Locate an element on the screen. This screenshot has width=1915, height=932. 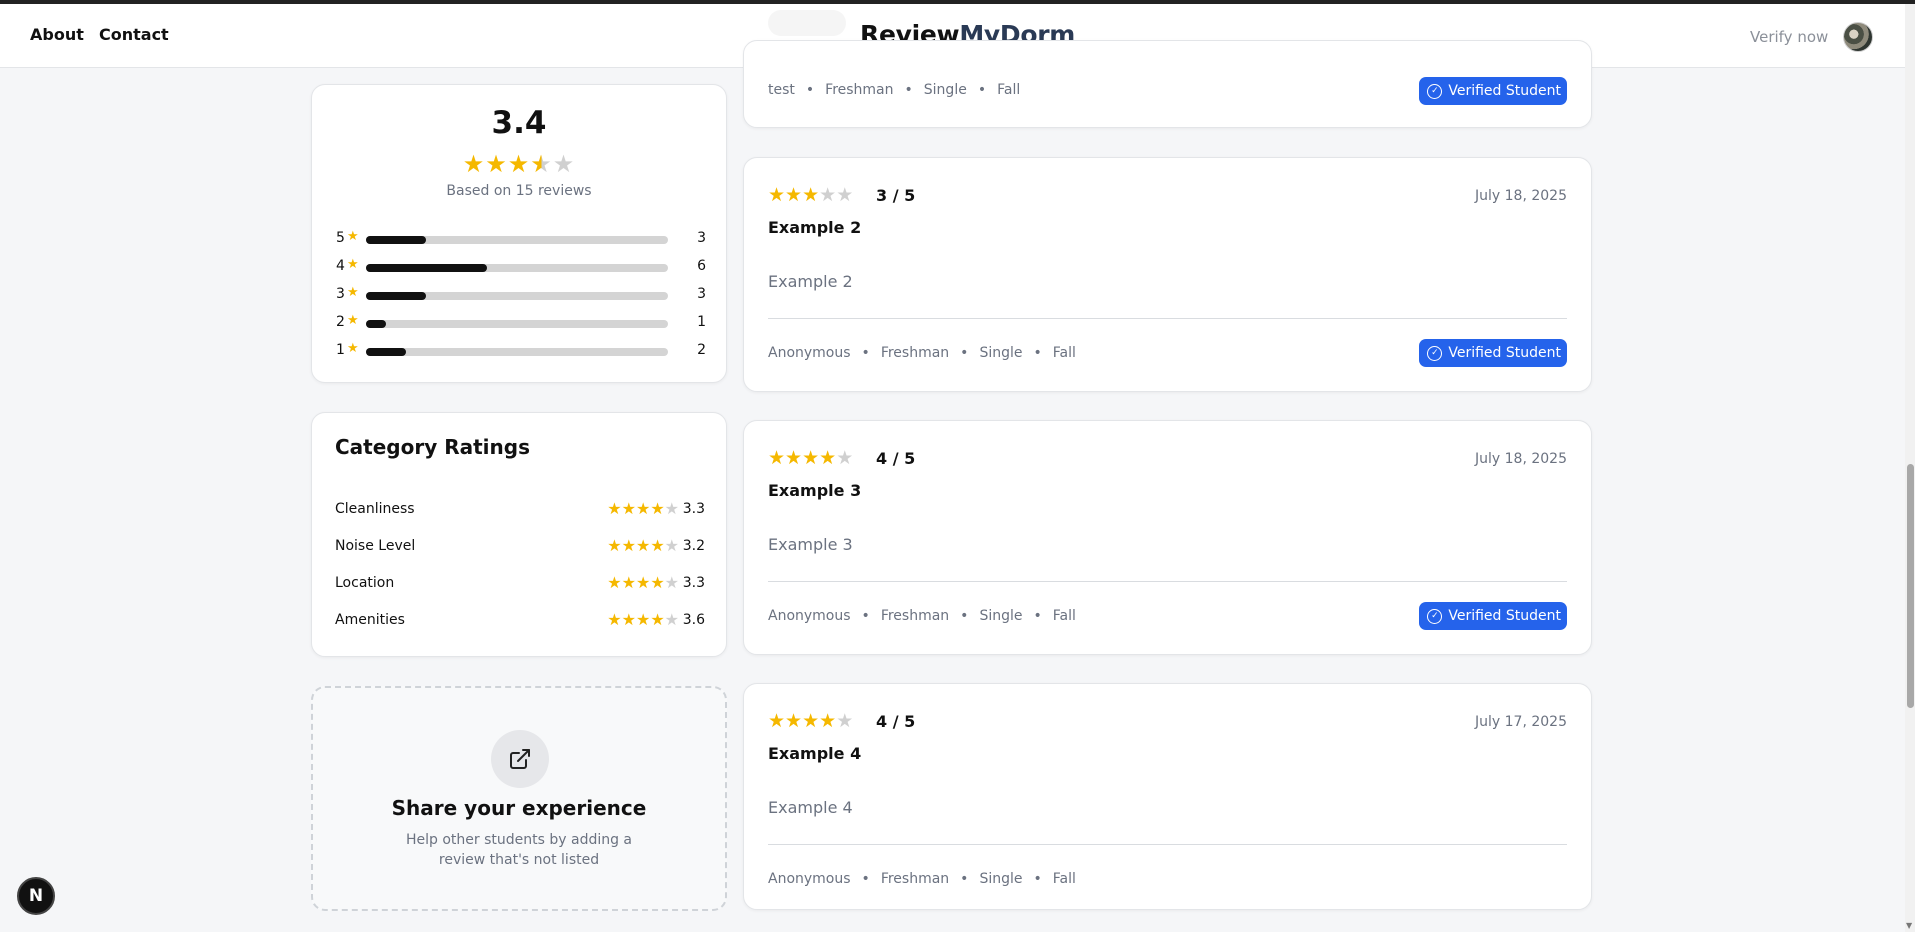
review-score: 3 / 5 is located at coordinates (896, 195).